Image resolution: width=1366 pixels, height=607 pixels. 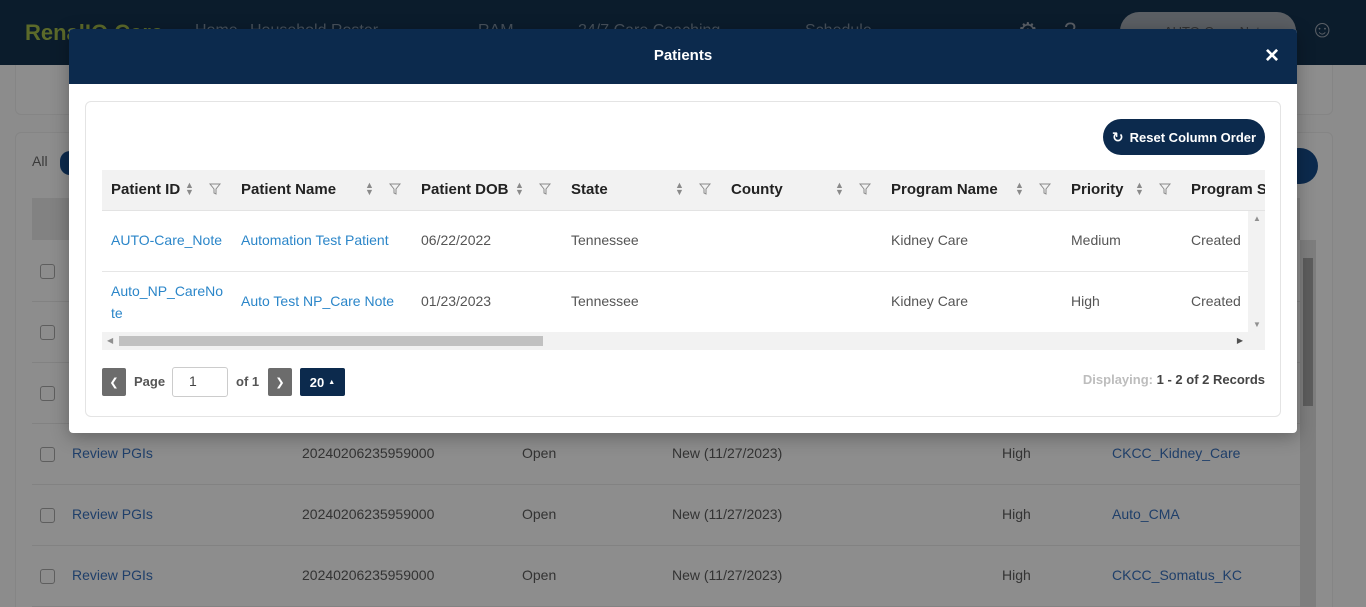 What do you see at coordinates (1117, 379) in the screenshot?
I see `displaying-label: Displaying:` at bounding box center [1117, 379].